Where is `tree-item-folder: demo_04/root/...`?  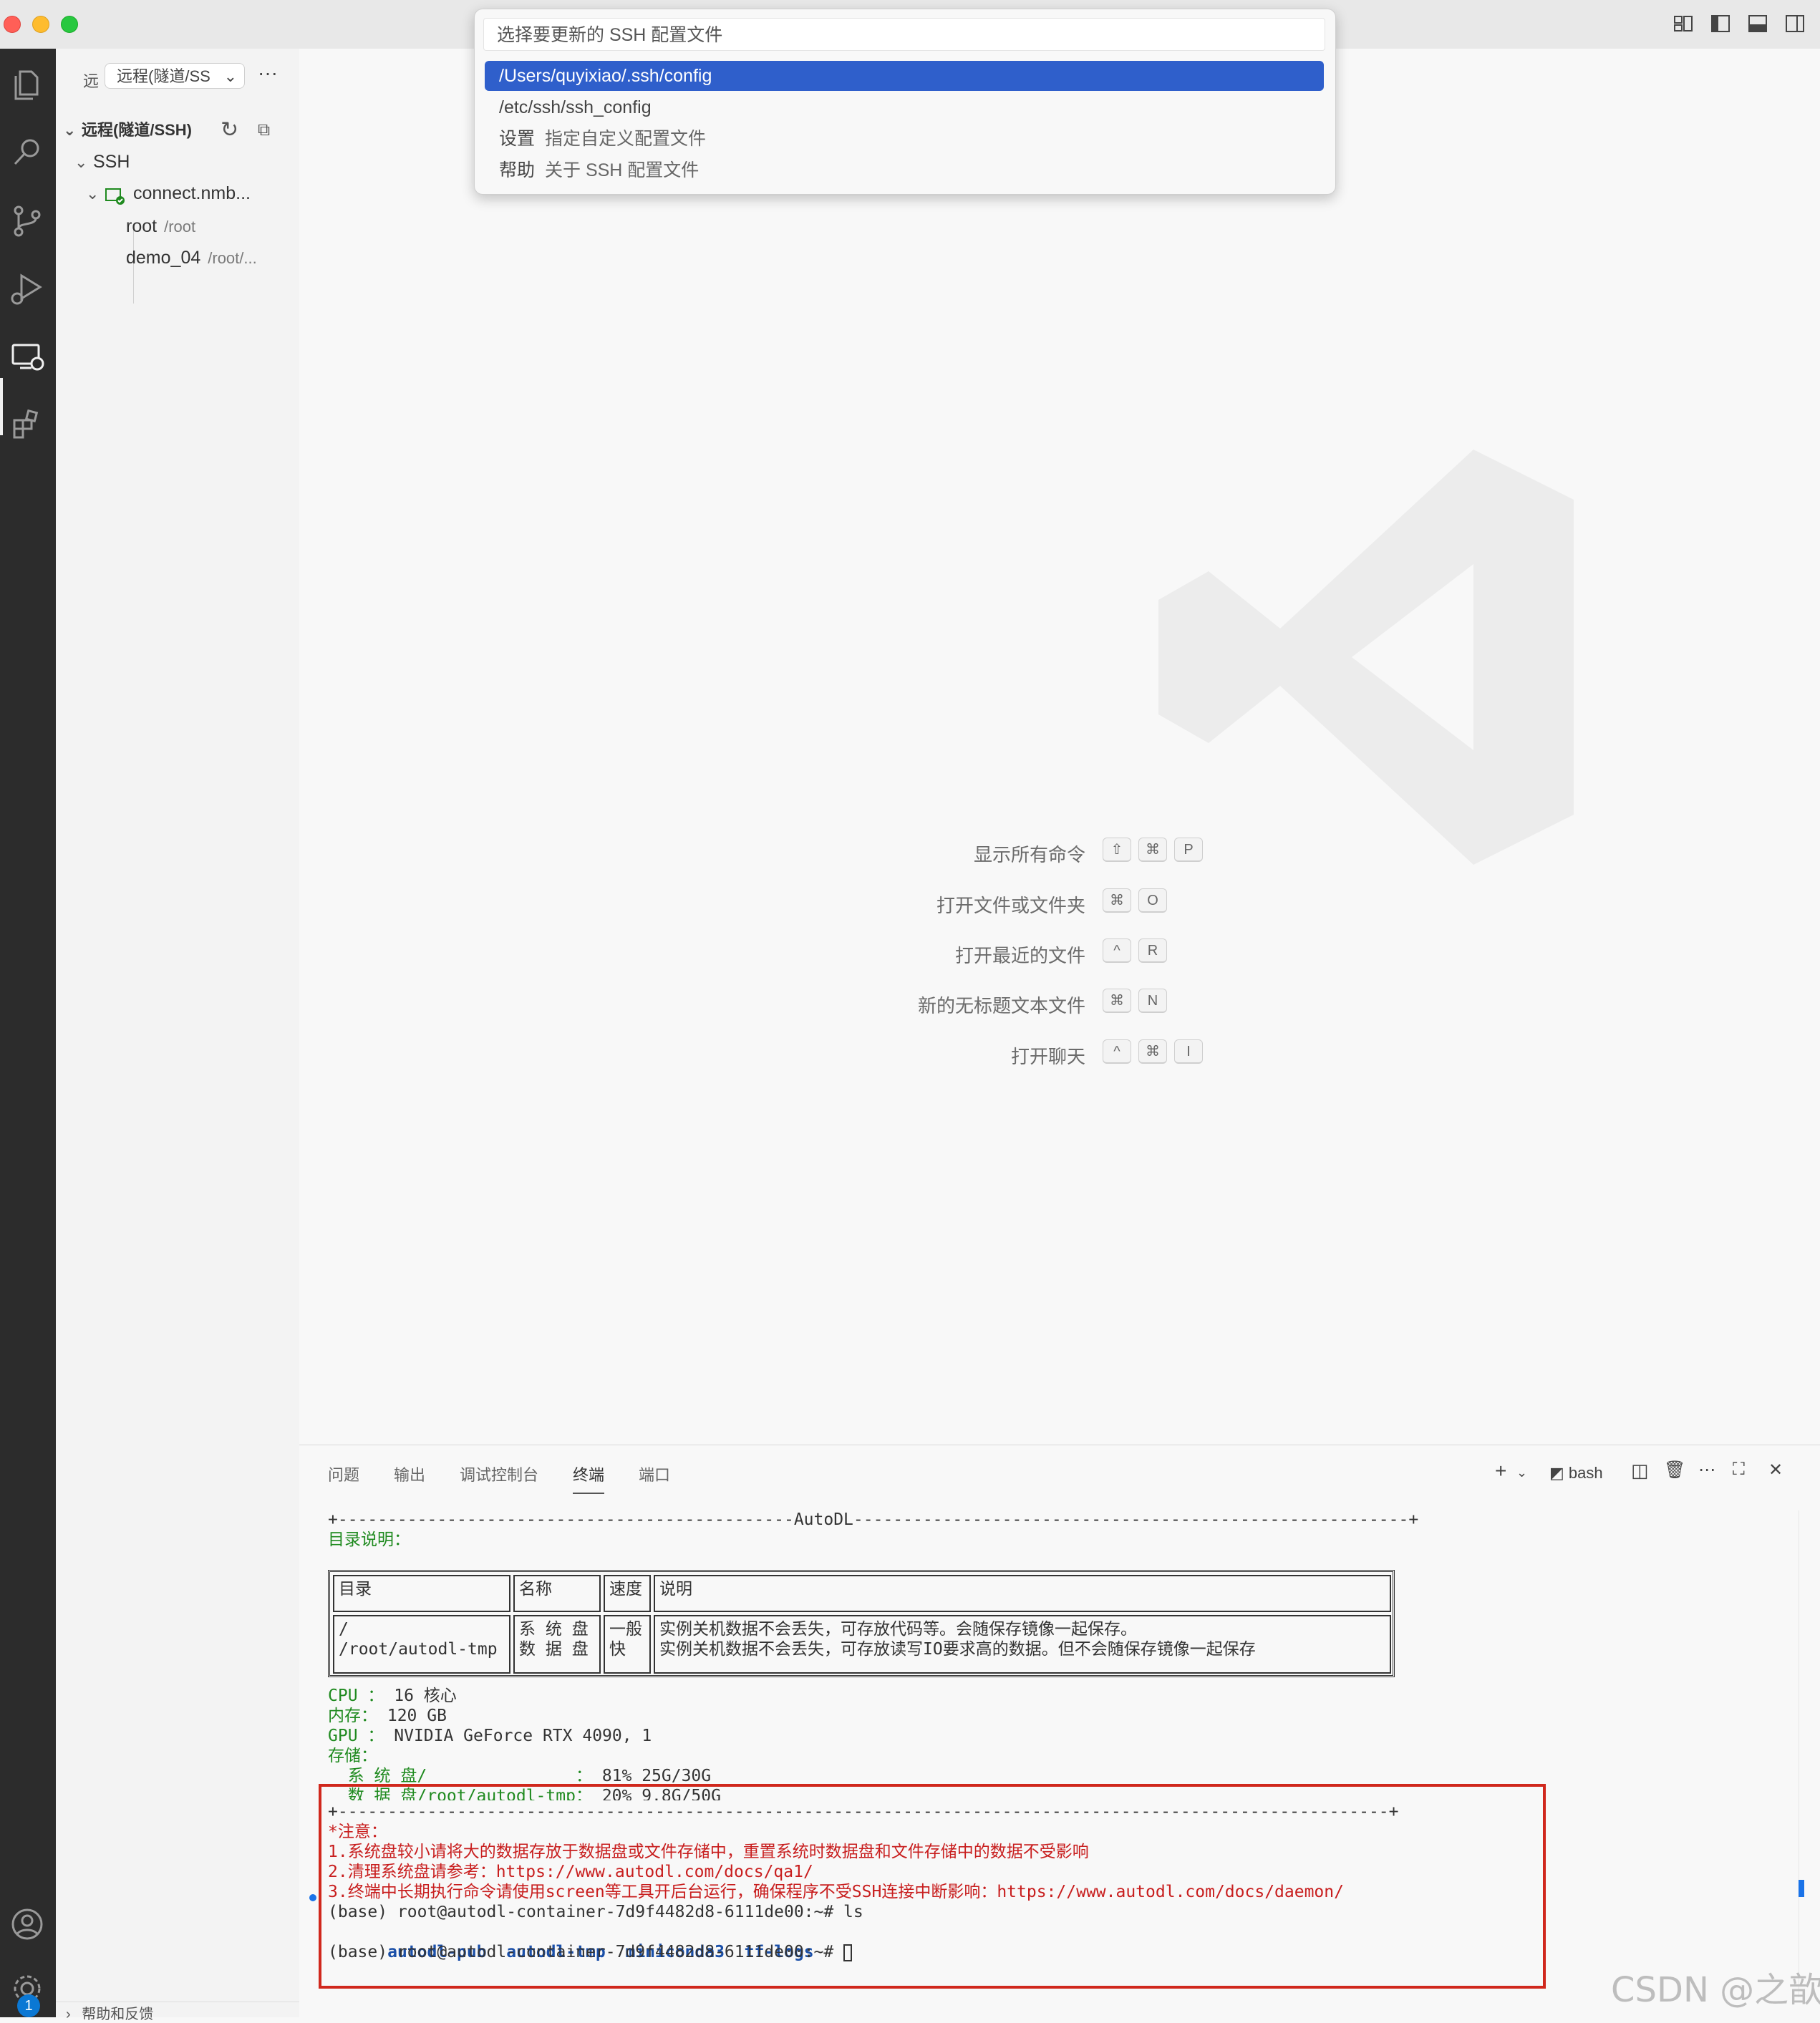 tree-item-folder: demo_04/root/... is located at coordinates (191, 257).